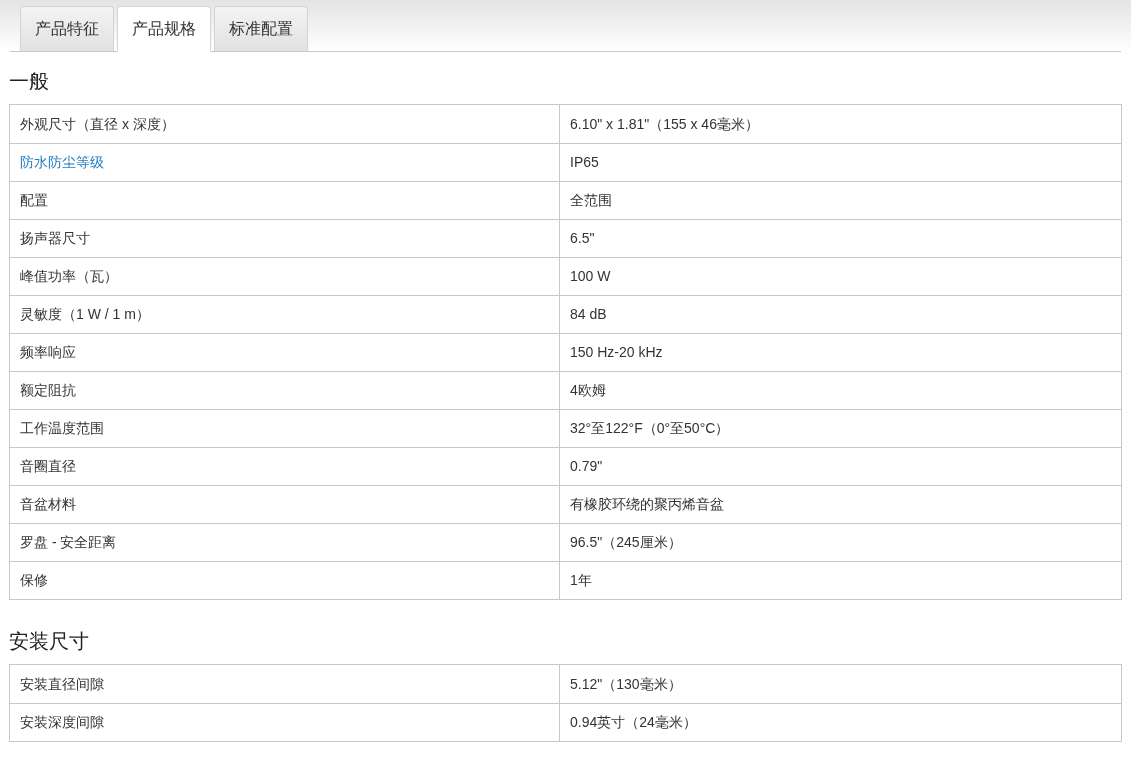 This screenshot has height=759, width=1131. What do you see at coordinates (591, 200) in the screenshot?
I see `table-cell-text: 全范围` at bounding box center [591, 200].